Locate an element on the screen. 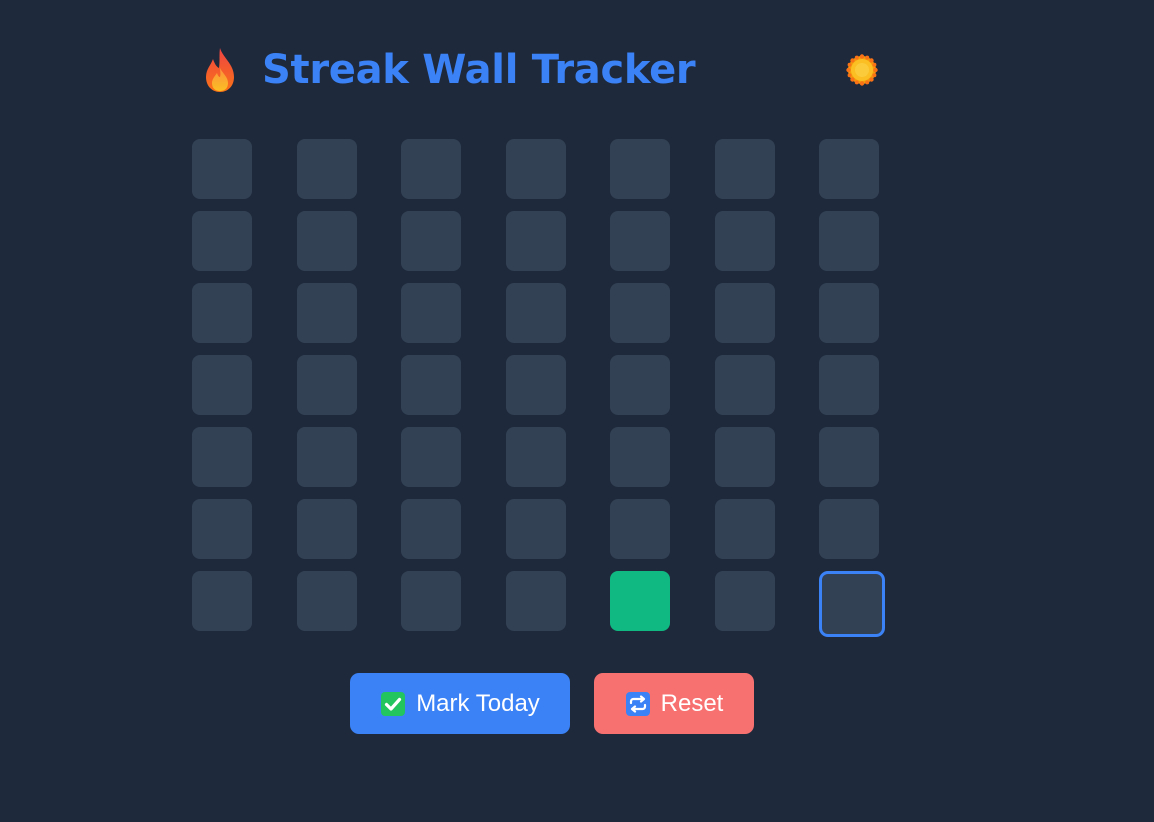  fire-icon is located at coordinates (220, 70).